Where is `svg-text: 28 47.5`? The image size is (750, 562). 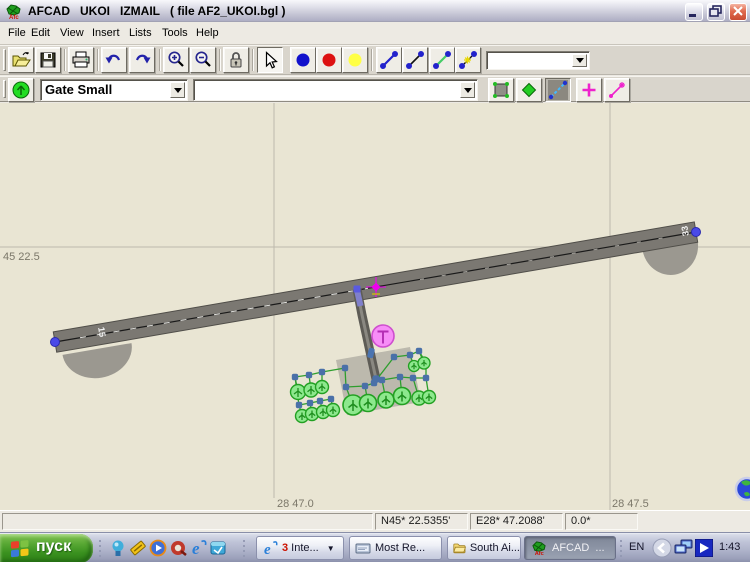 svg-text: 28 47.5 is located at coordinates (630, 504).